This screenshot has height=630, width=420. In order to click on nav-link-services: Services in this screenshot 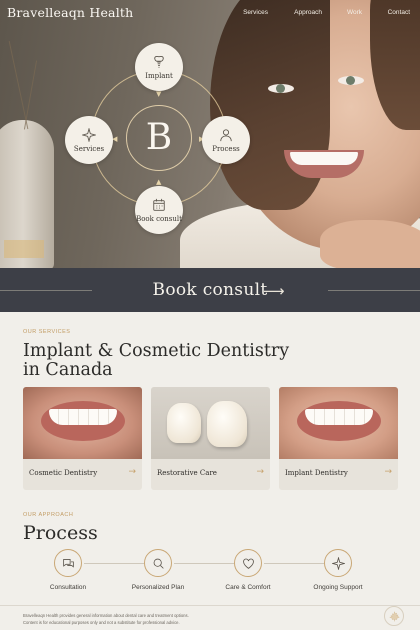, I will do `click(255, 12)`.